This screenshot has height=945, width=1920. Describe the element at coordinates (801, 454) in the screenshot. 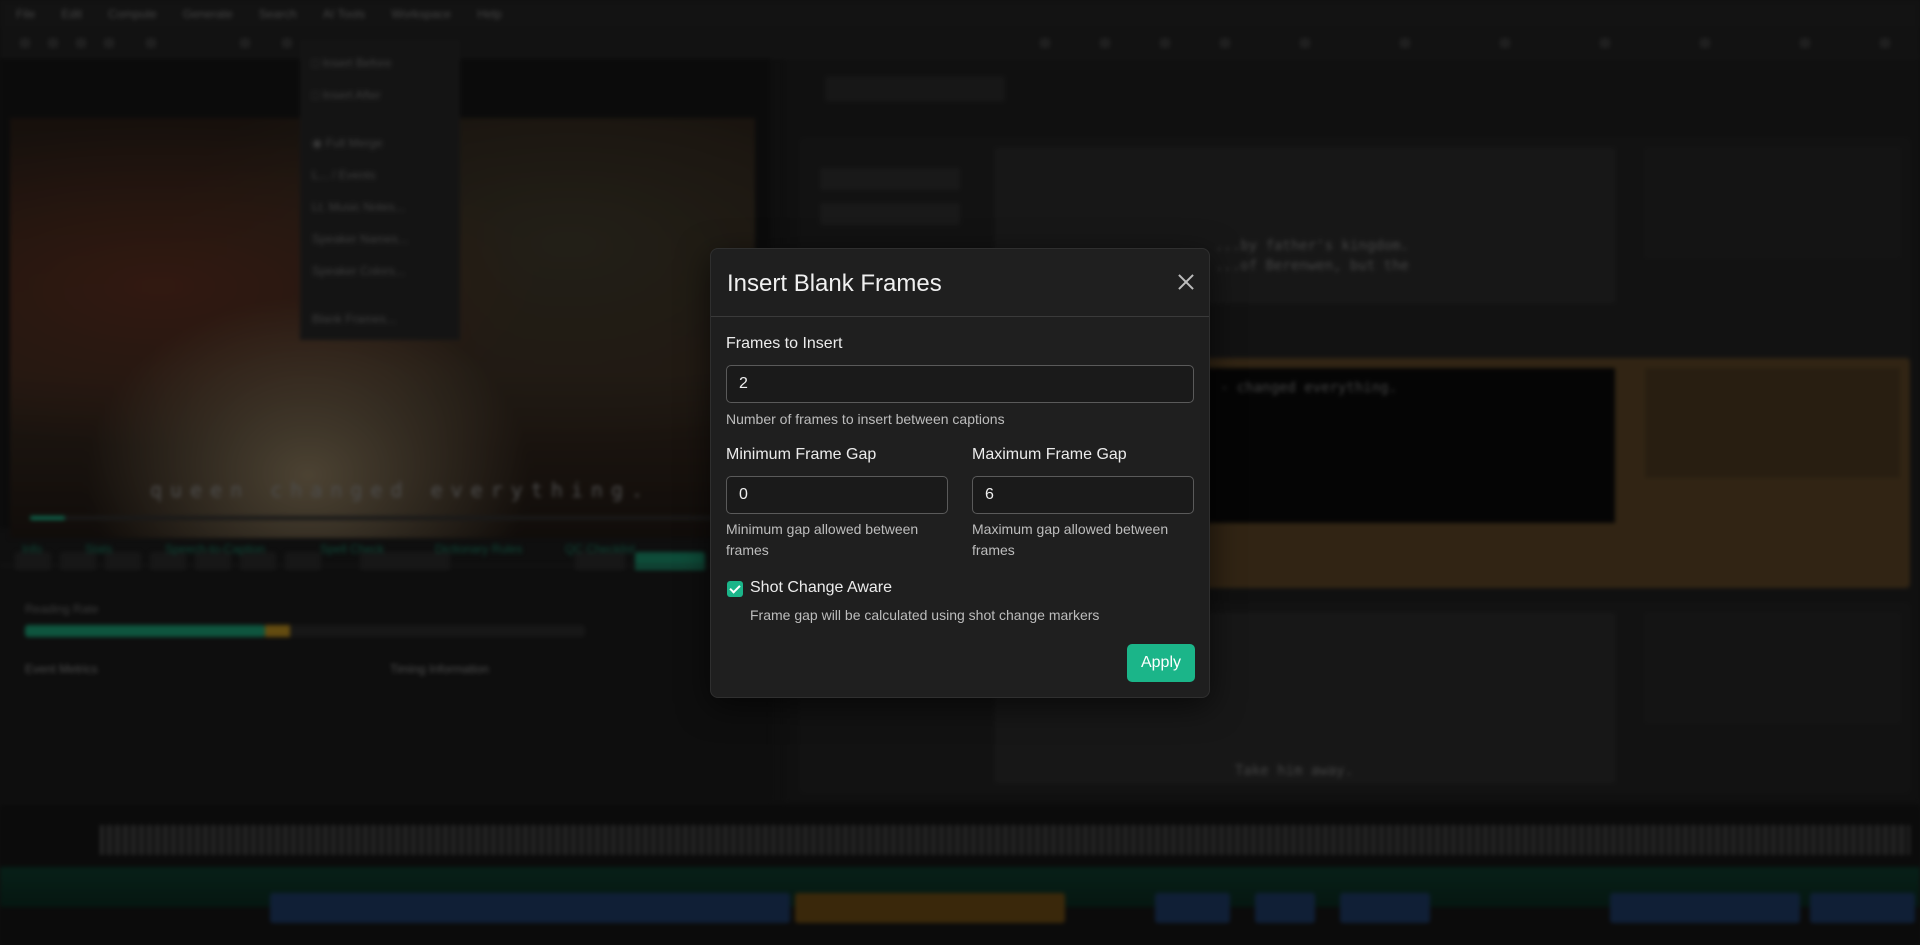

I see `min-frame-gap-label: Minimum Frame Gap` at that location.